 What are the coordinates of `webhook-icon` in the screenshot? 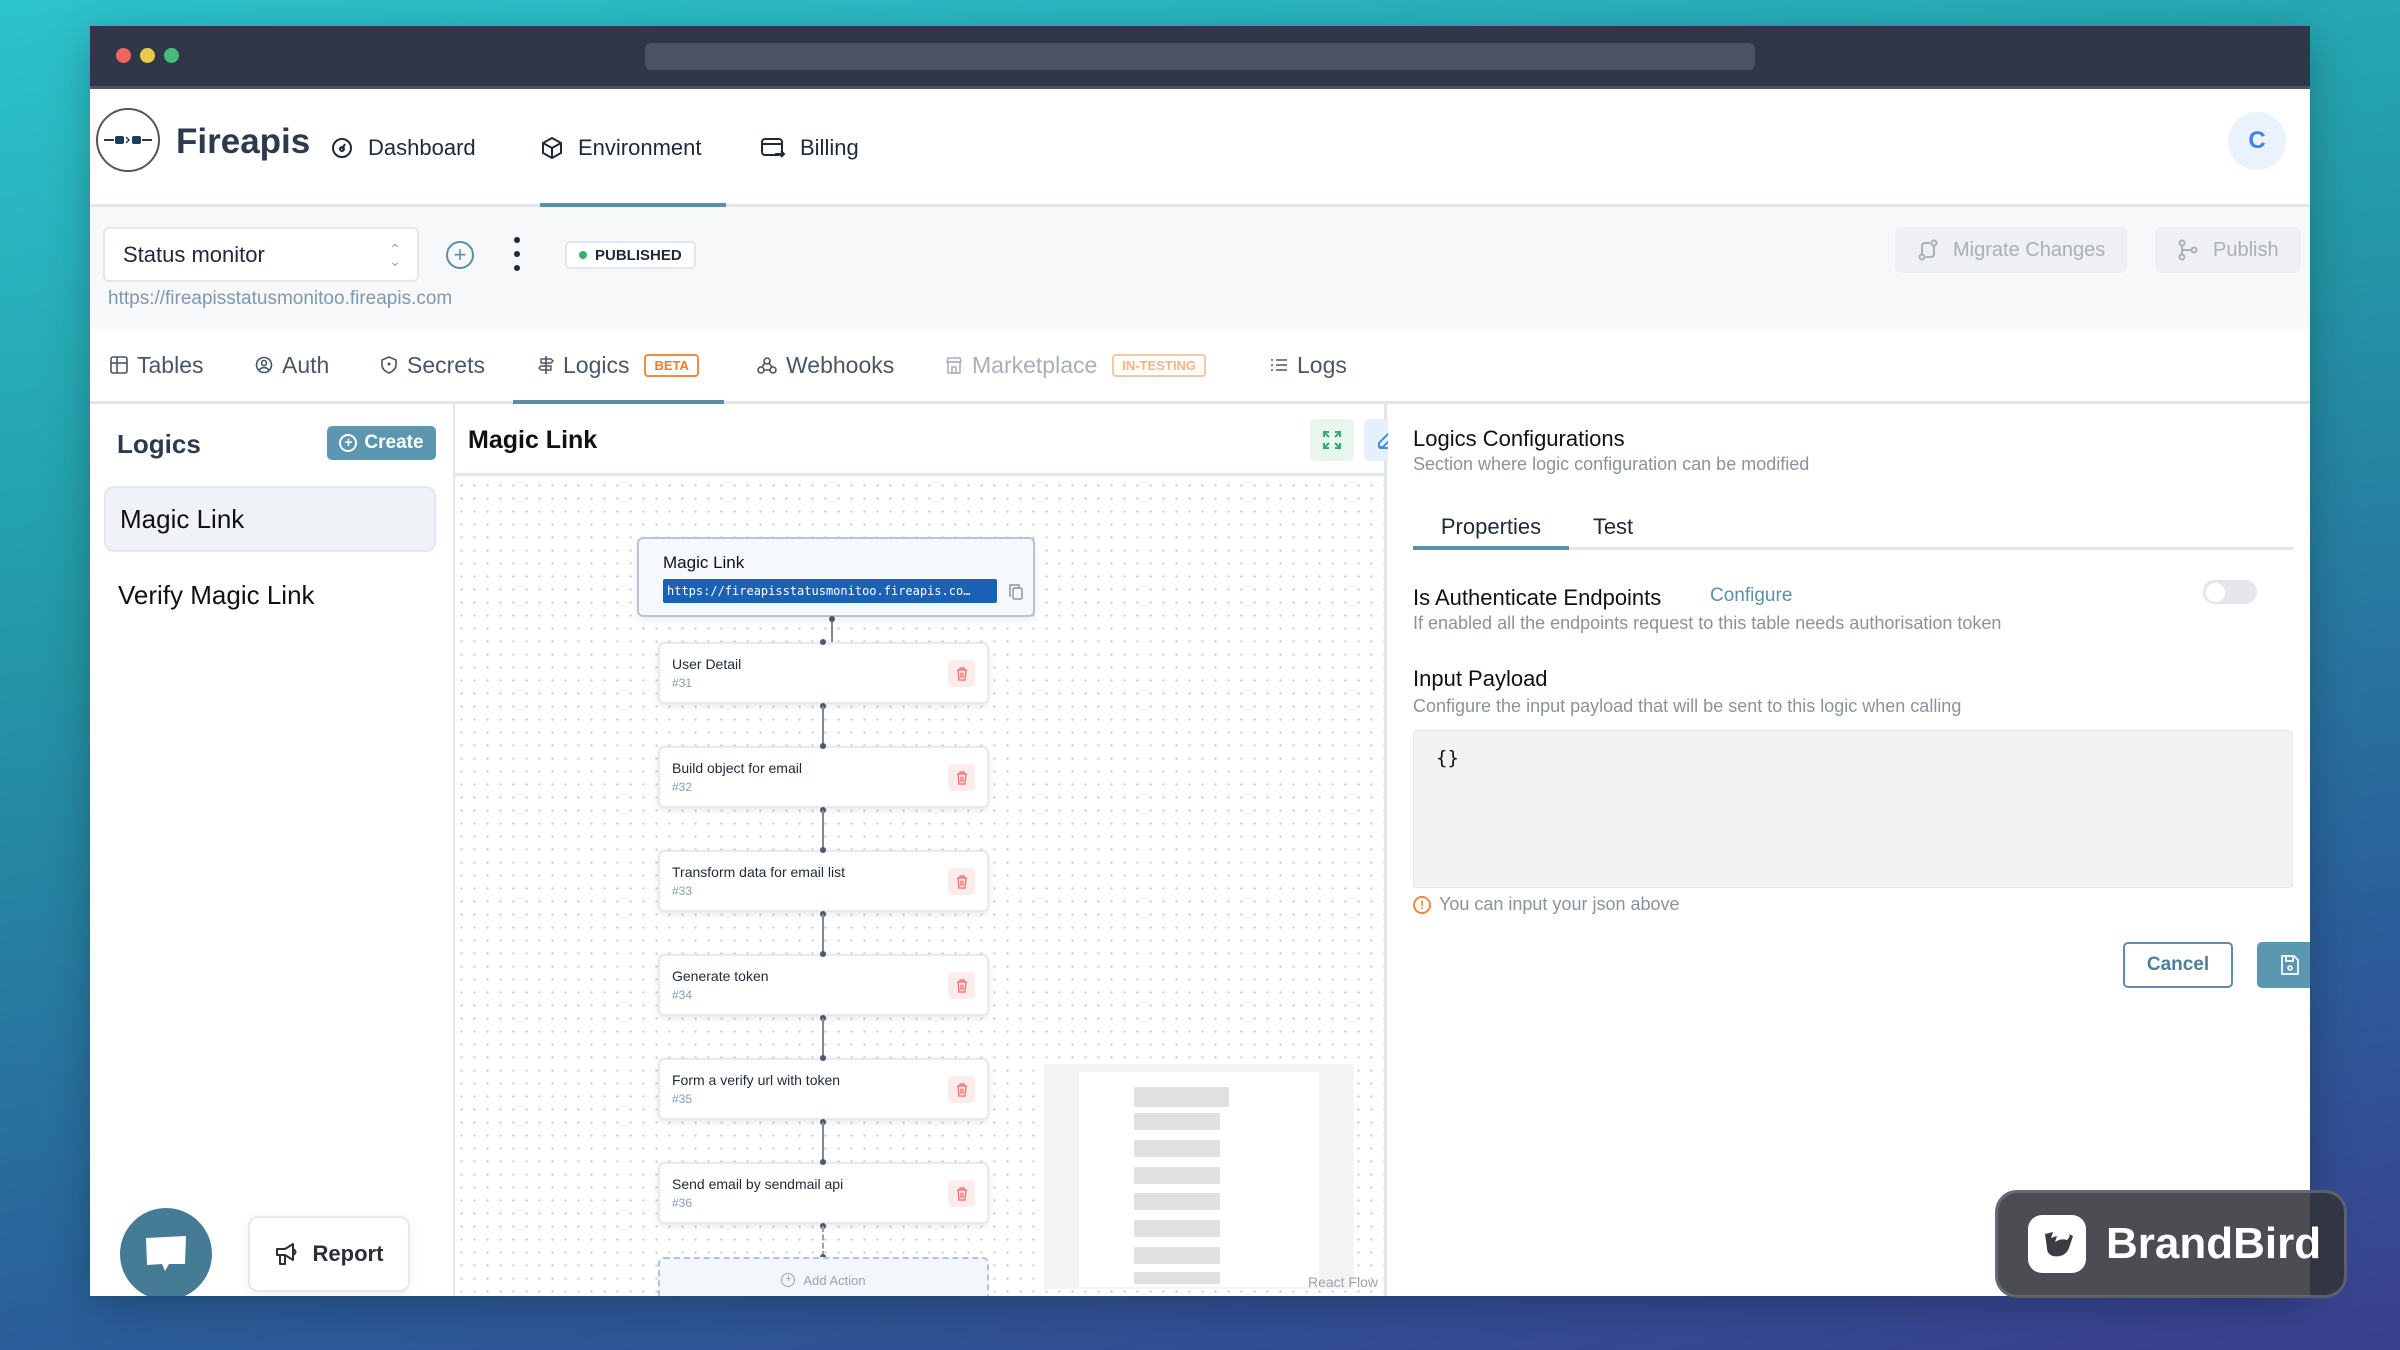 It's located at (767, 365).